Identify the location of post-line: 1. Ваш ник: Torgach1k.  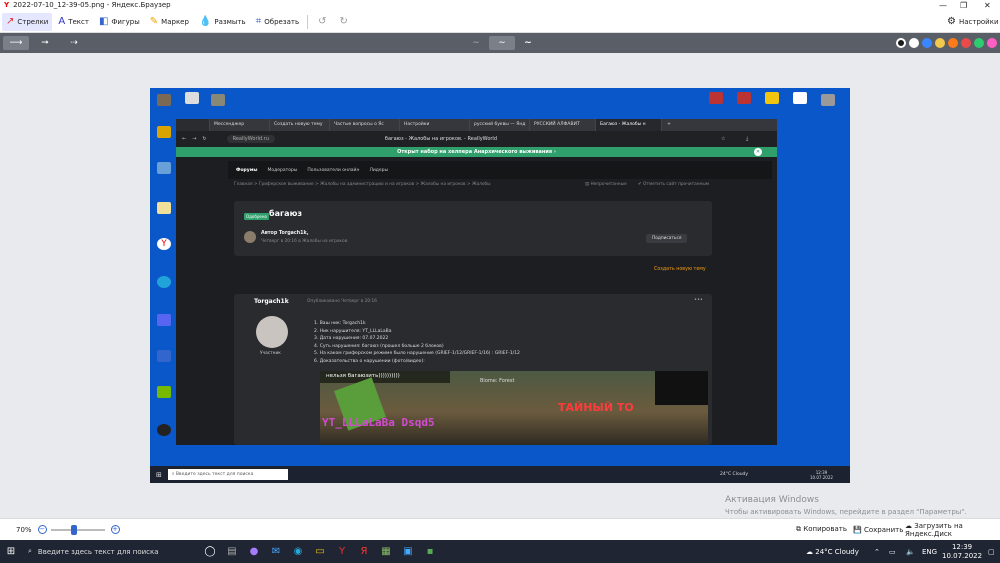
(340, 323).